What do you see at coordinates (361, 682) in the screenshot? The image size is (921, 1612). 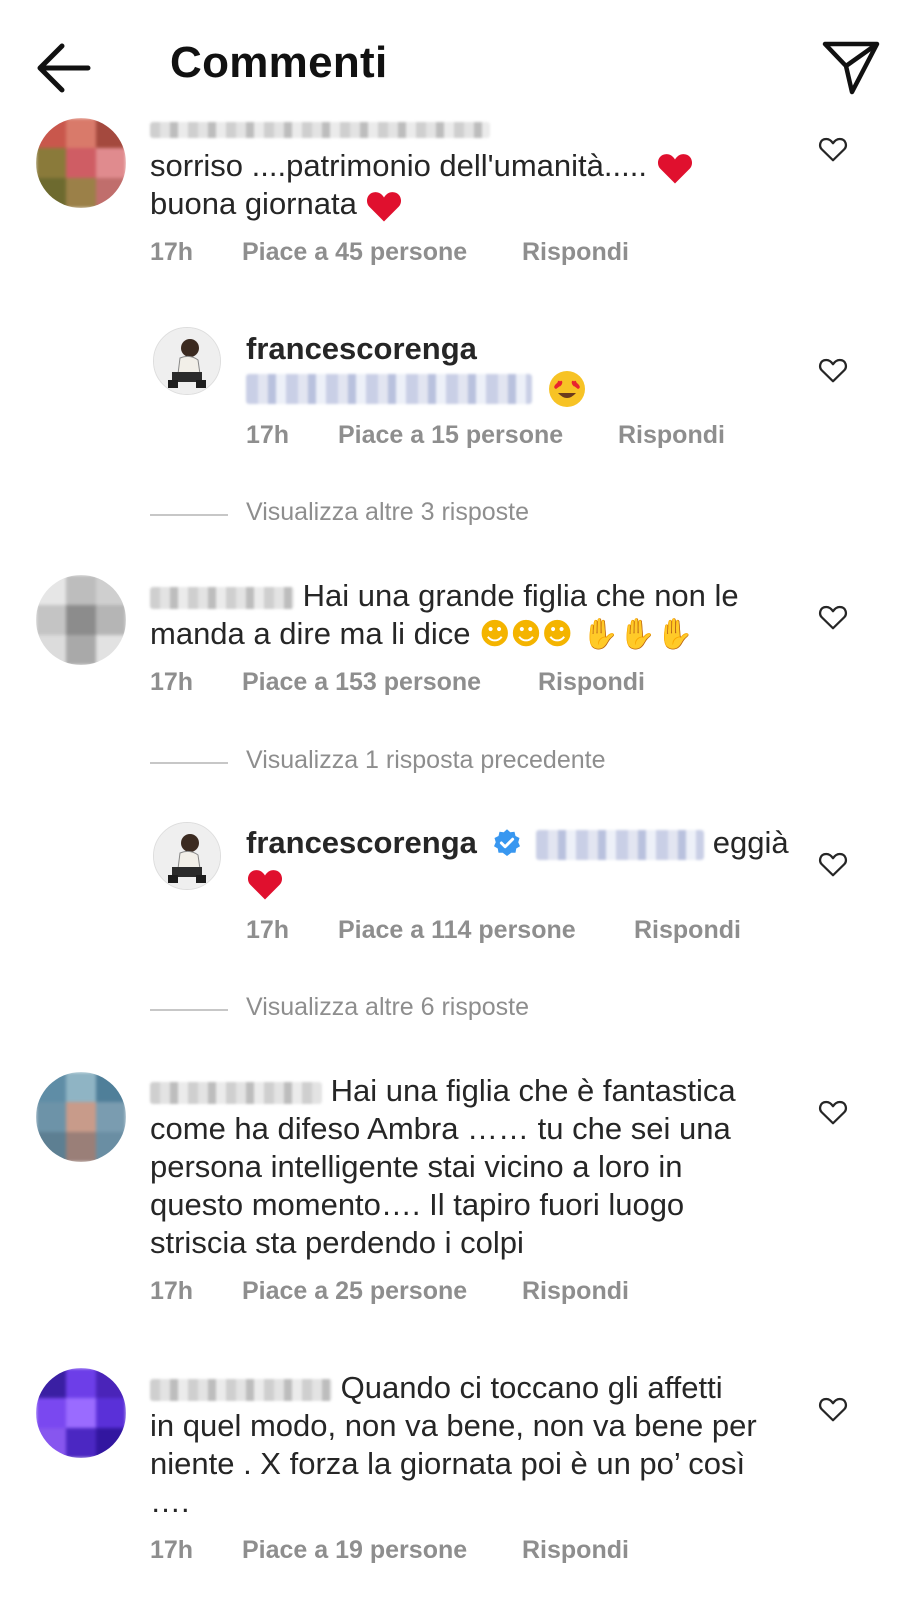 I see `likes-count-link: Piace a 153 persone` at bounding box center [361, 682].